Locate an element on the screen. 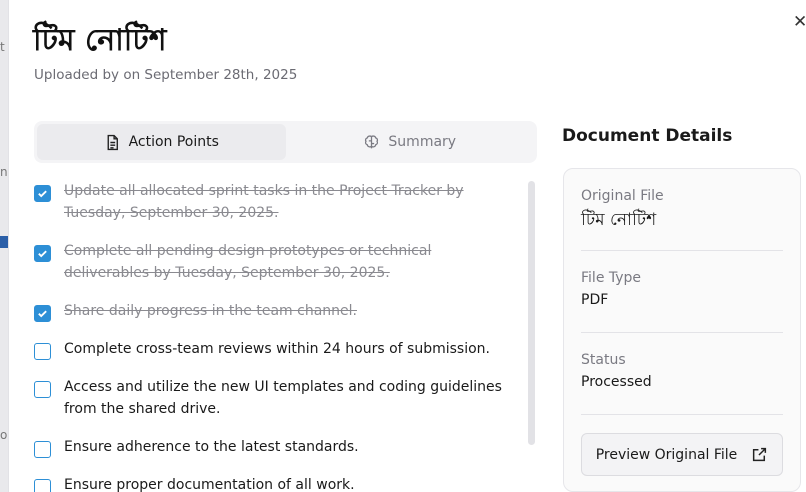  file-type-field: File Type PDF is located at coordinates (682, 289).